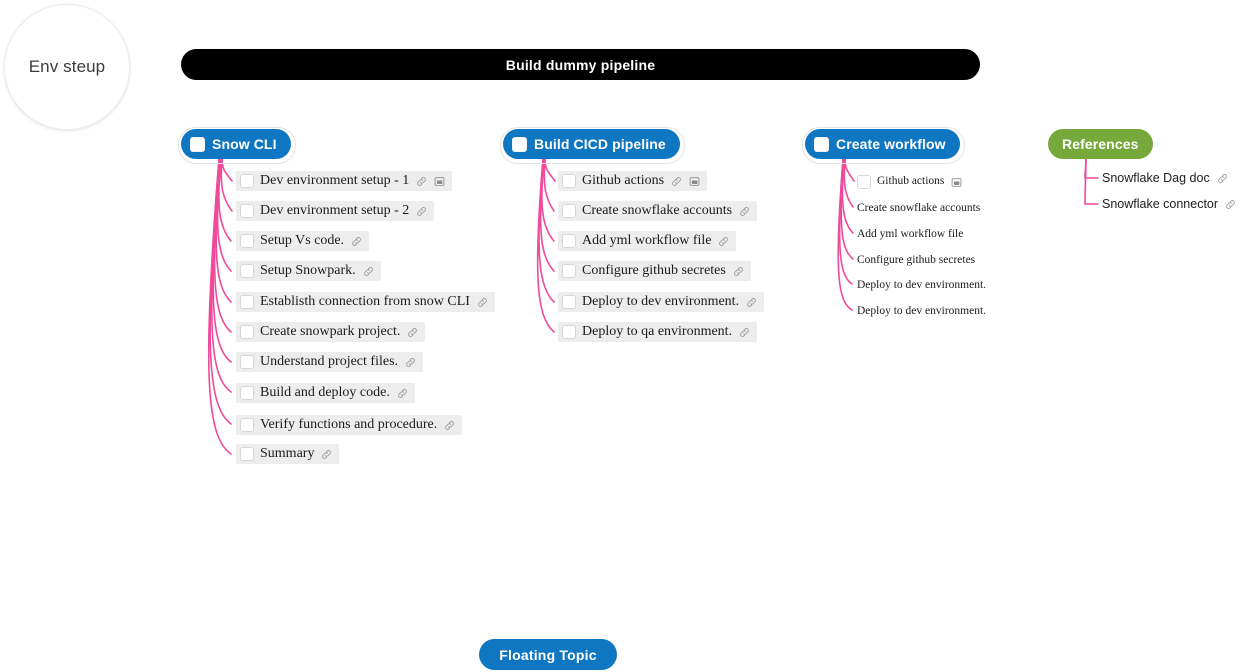 The image size is (1240, 672). I want to click on list-item-label: Summary, so click(287, 453).